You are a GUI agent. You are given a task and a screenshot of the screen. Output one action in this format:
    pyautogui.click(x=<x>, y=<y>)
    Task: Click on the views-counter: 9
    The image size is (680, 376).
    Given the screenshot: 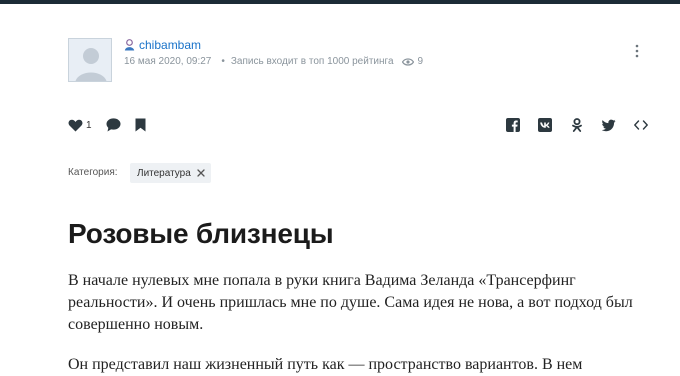 What is the action you would take?
    pyautogui.click(x=412, y=61)
    